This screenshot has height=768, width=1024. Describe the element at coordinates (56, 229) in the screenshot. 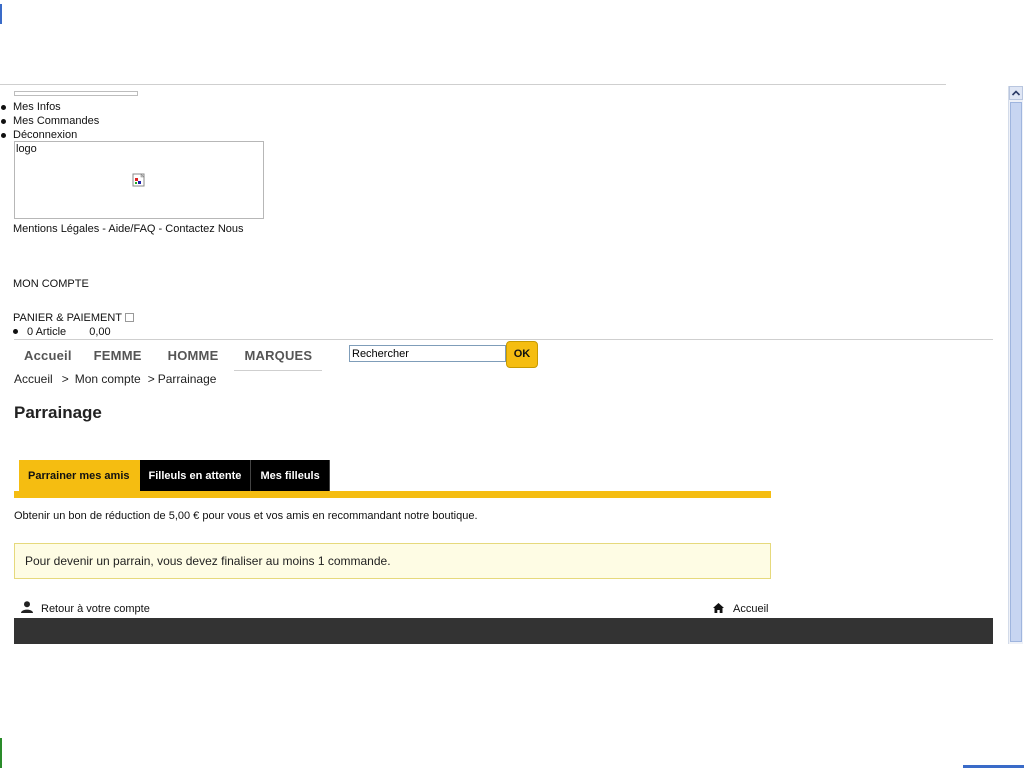

I see `mentions-legales-link: Mentions Légales` at that location.